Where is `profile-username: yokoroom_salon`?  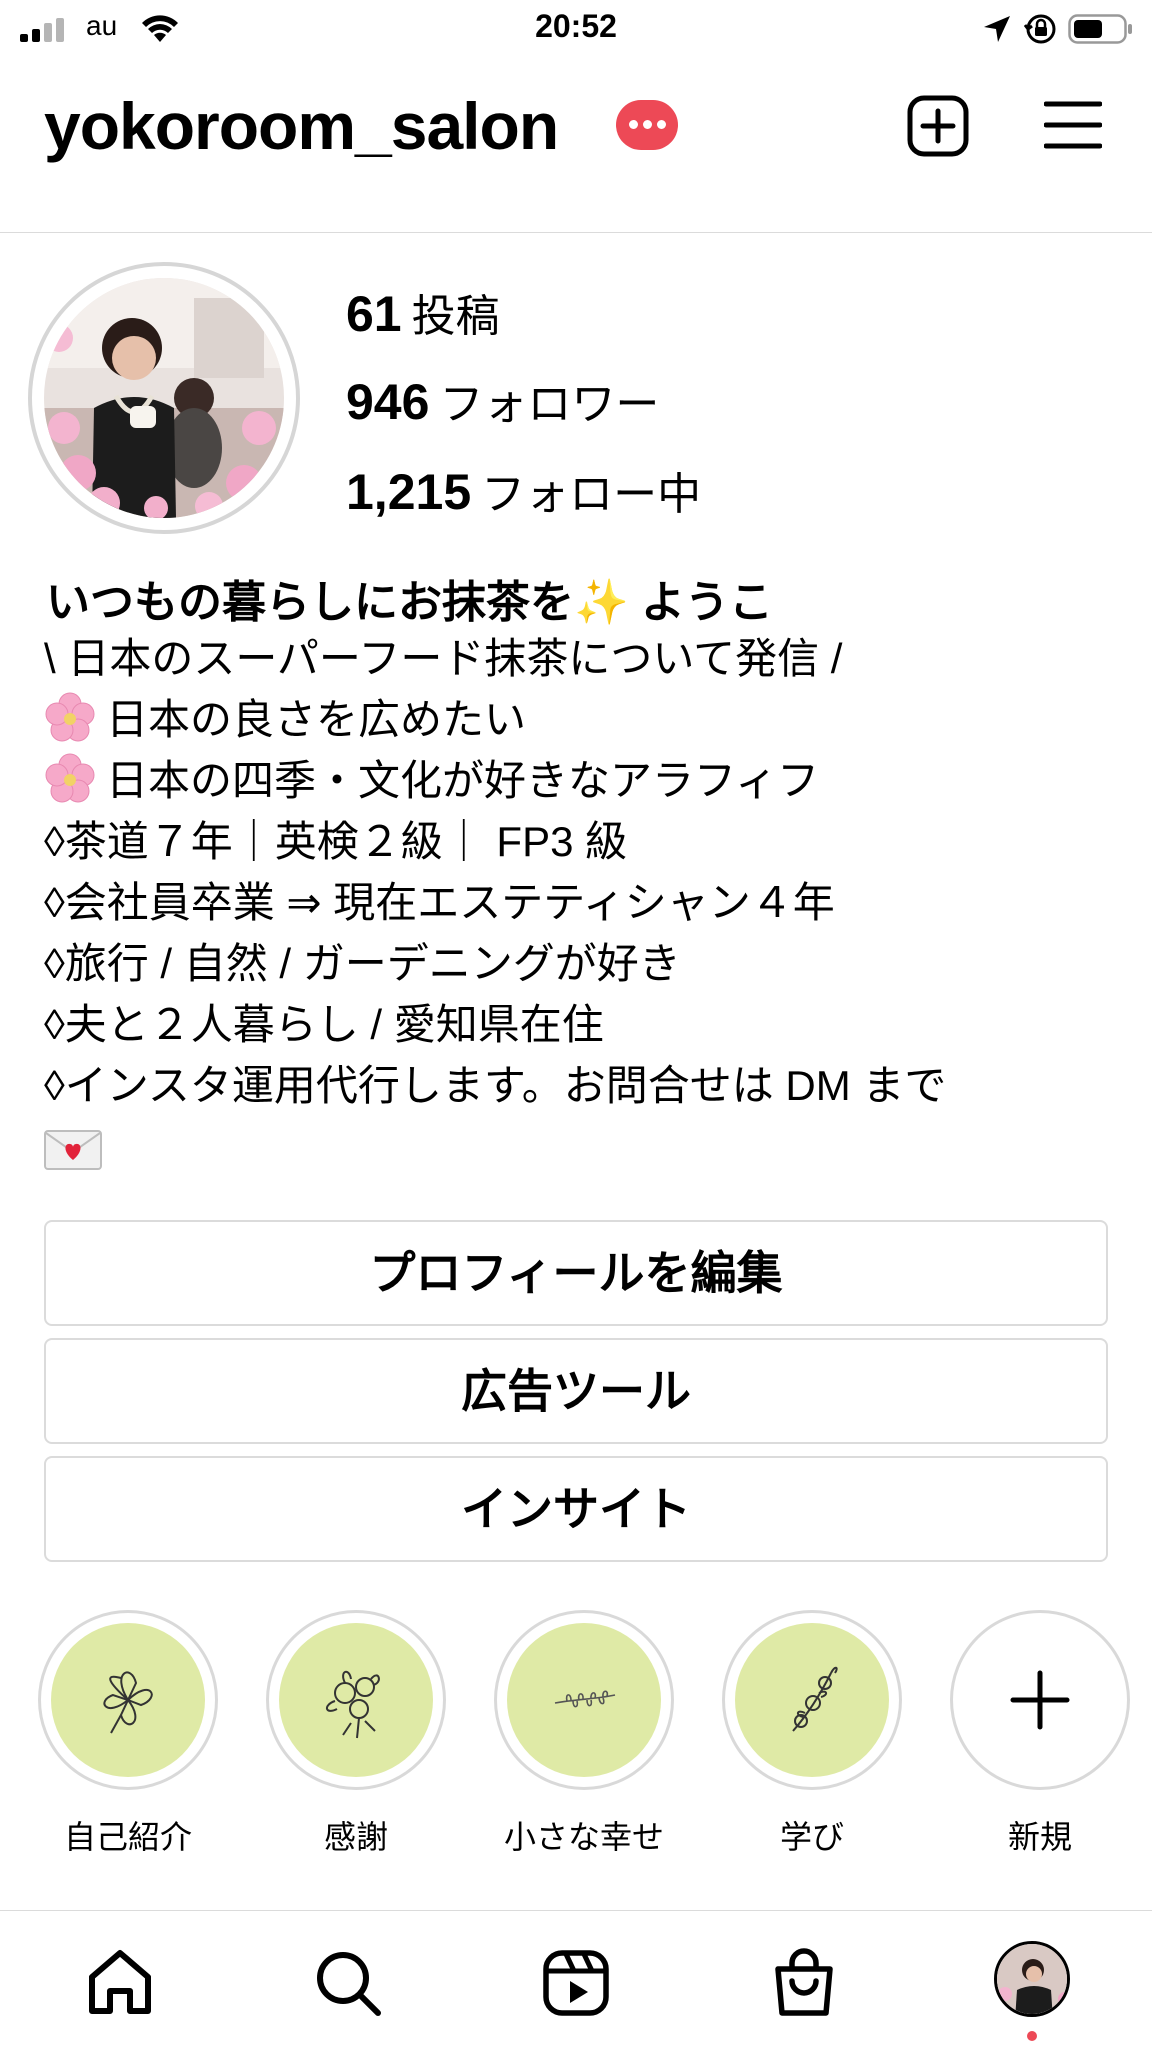
profile-username: yokoroom_salon is located at coordinates (301, 126).